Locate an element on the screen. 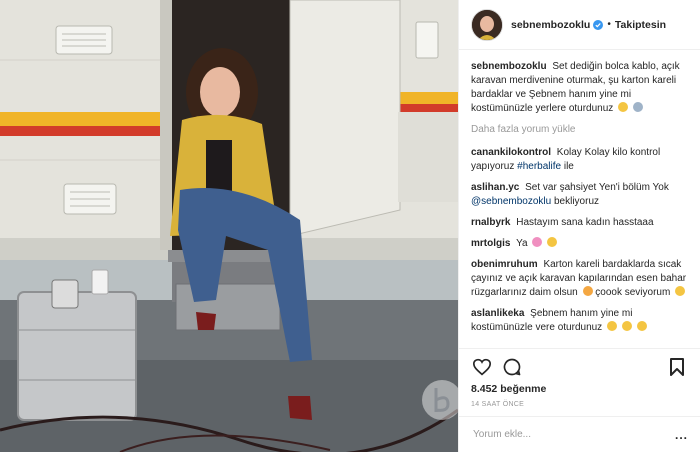 The height and width of the screenshot is (452, 700). caption-username: sebnembozoklu is located at coordinates (509, 66).